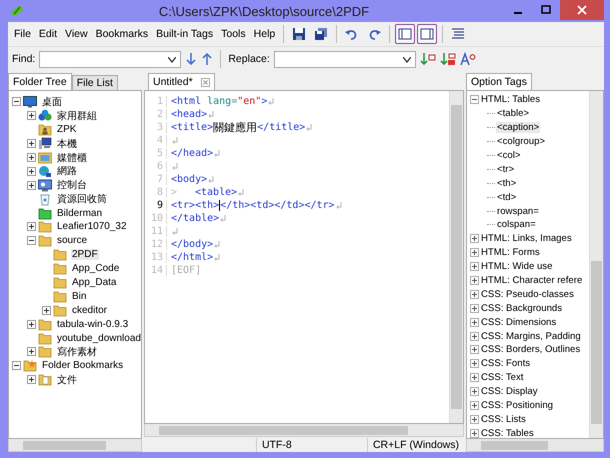 This screenshot has width=610, height=458. I want to click on tree-item: App_Data, so click(94, 282).